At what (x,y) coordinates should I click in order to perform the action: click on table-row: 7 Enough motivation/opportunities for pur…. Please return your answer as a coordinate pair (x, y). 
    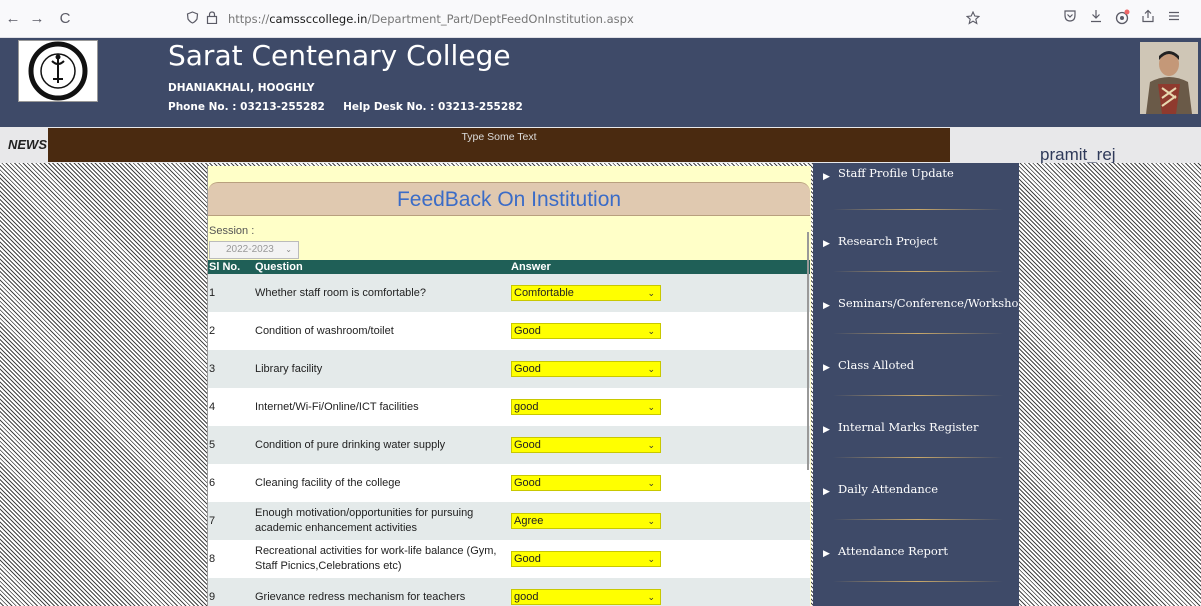
    Looking at the image, I should click on (509, 521).